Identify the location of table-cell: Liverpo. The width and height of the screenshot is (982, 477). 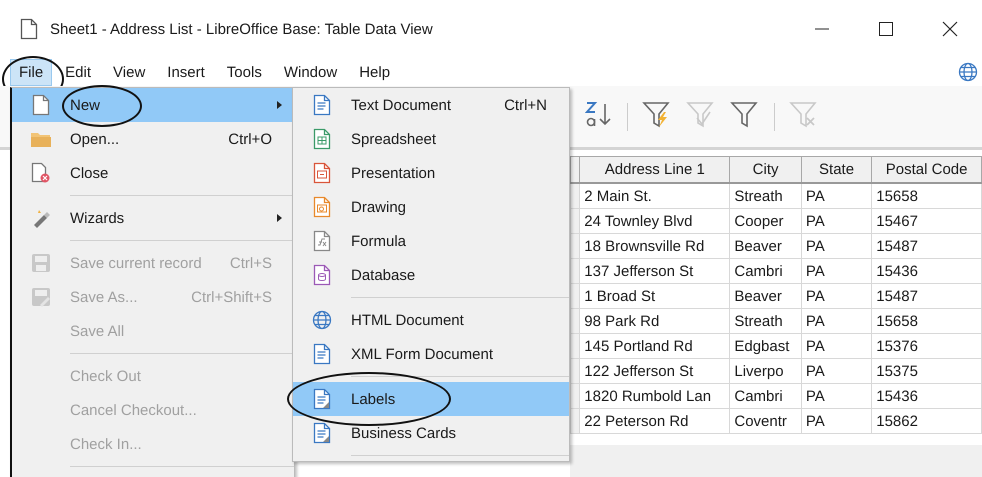
(766, 371).